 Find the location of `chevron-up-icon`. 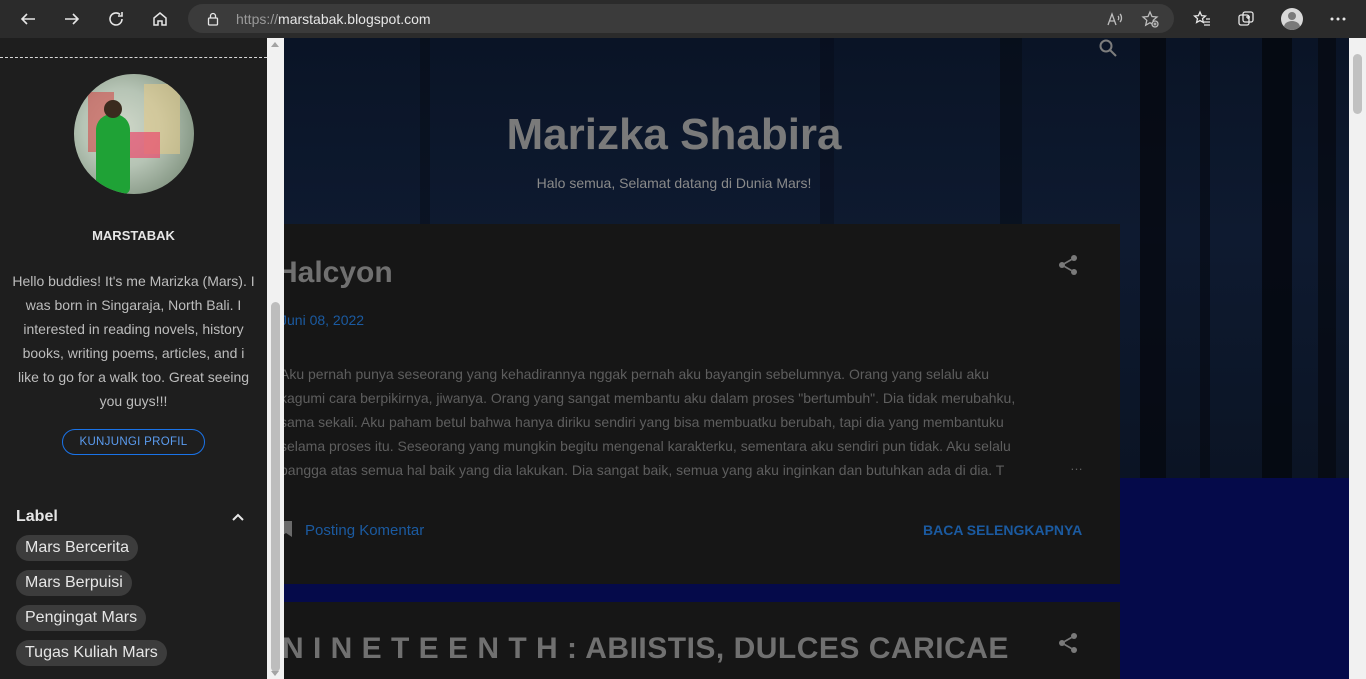

chevron-up-icon is located at coordinates (238, 517).